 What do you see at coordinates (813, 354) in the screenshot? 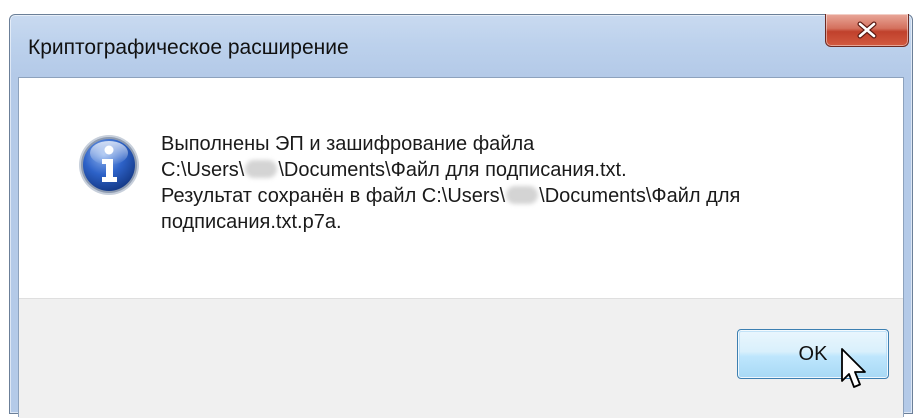
I see `ok-button: OK` at bounding box center [813, 354].